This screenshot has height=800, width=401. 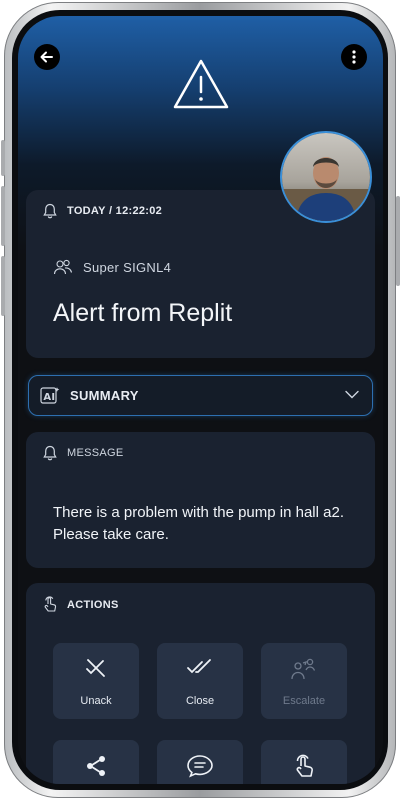 I want to click on unack-label: Unack, so click(x=96, y=701).